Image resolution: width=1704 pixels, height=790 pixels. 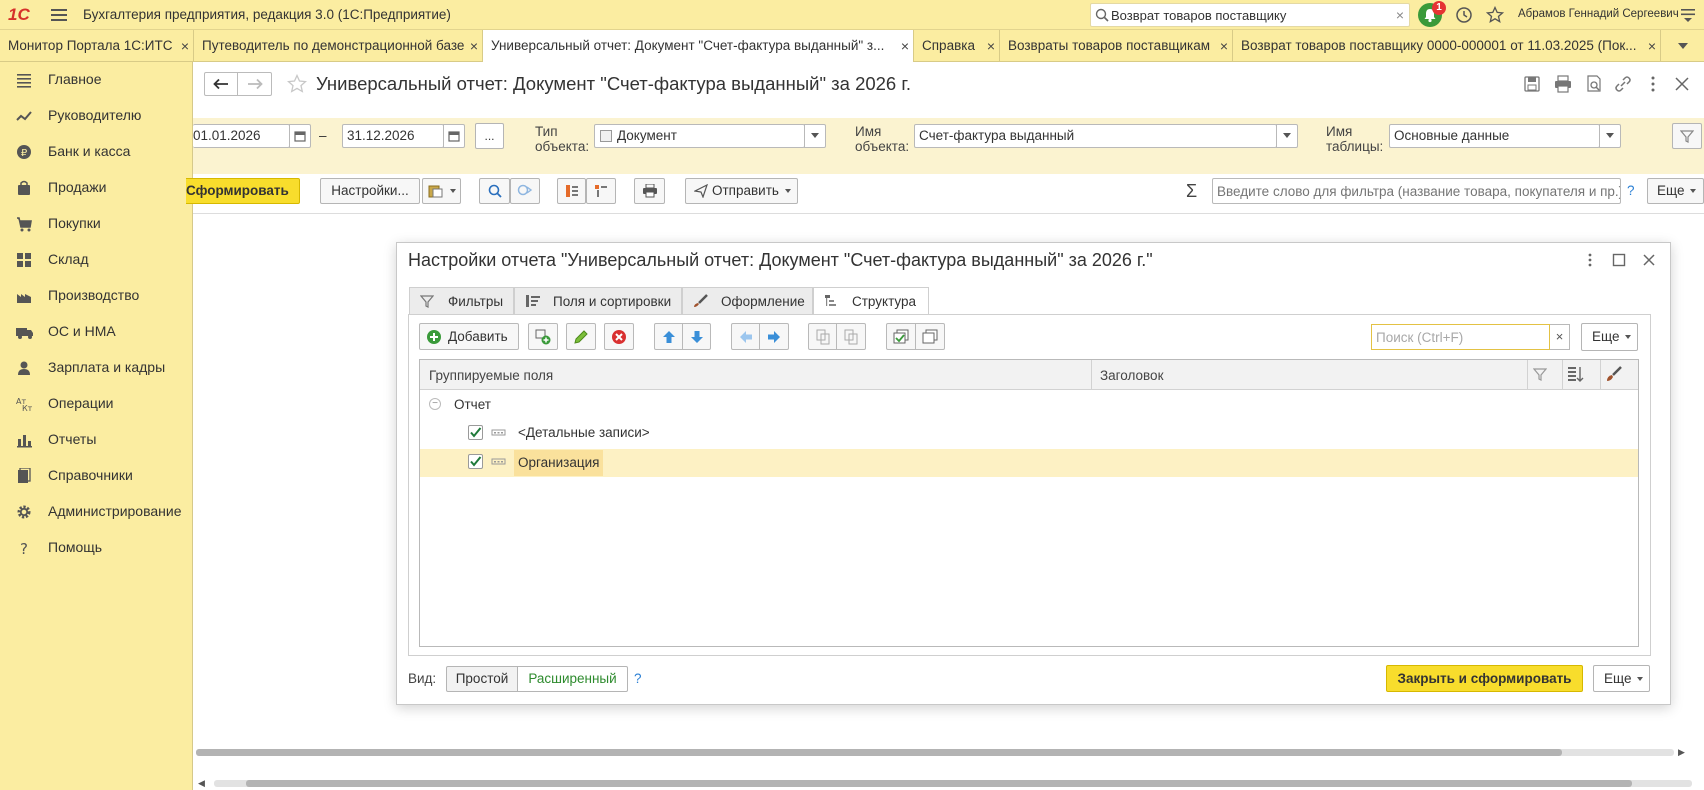 I want to click on column-appearance-brush-icon, so click(x=1614, y=374).